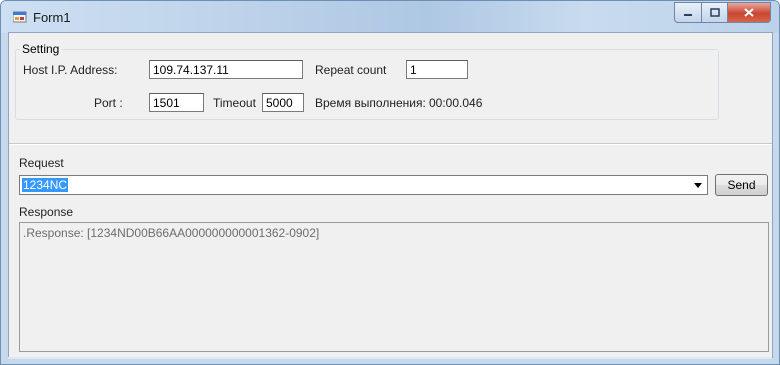  Describe the element at coordinates (390, 144) in the screenshot. I see `section-divider` at that location.